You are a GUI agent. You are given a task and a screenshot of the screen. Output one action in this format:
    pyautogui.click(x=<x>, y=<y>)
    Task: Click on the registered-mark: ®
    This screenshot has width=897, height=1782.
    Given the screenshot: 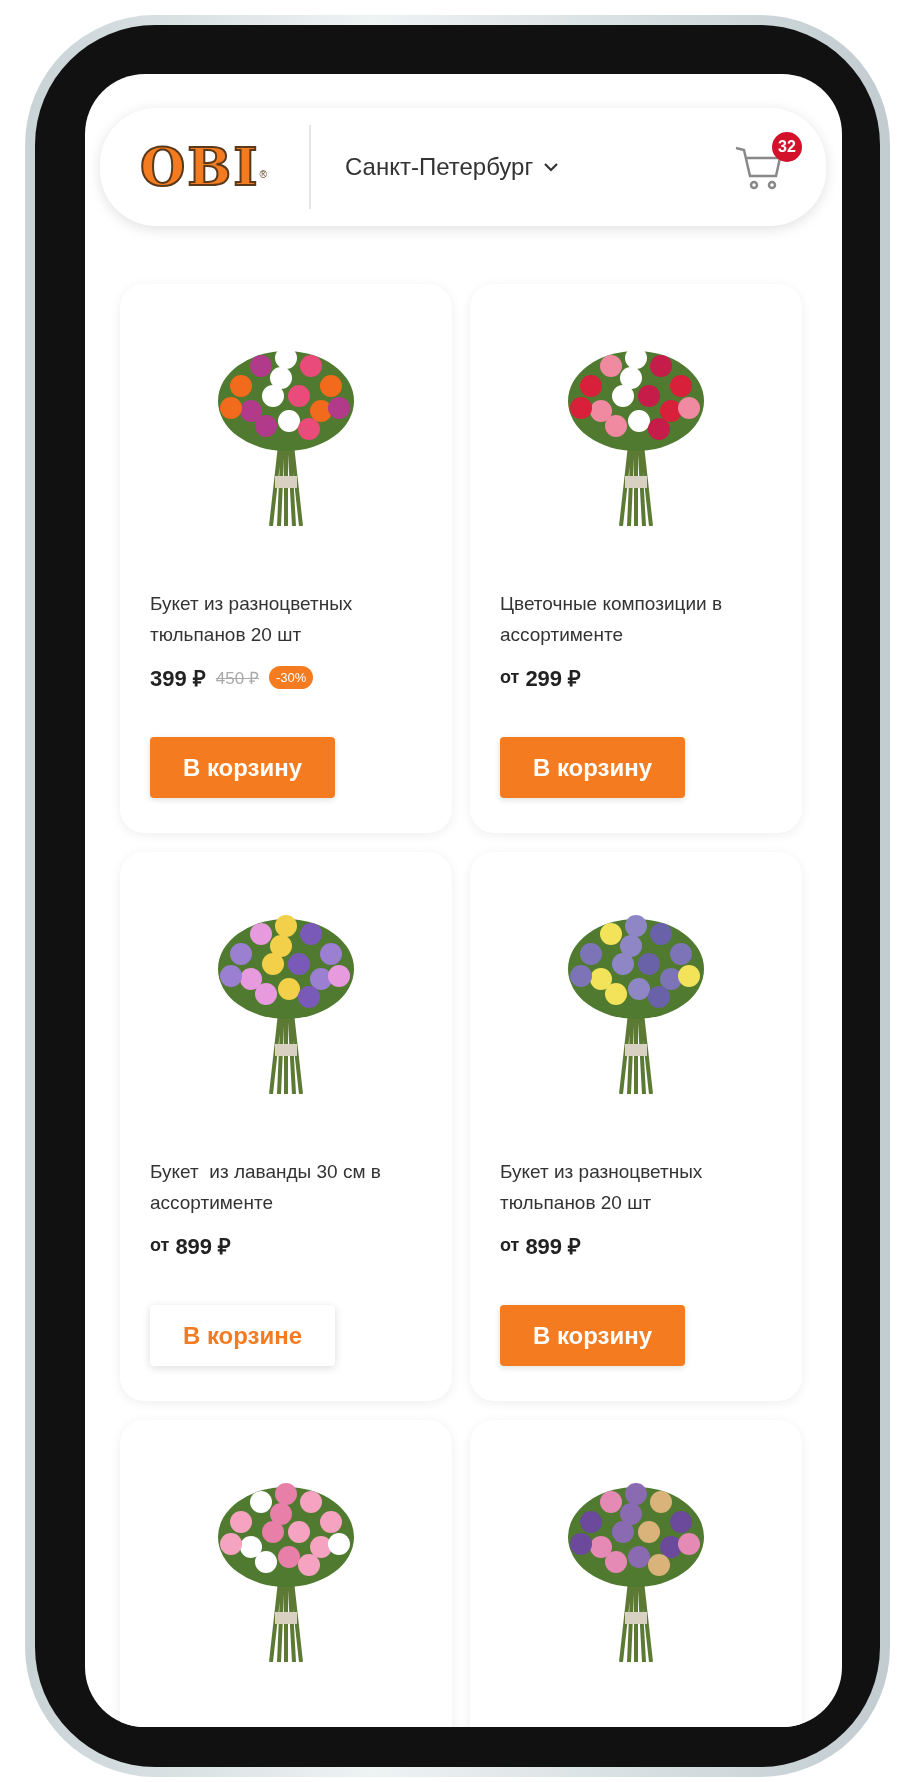 What is the action you would take?
    pyautogui.click(x=264, y=174)
    